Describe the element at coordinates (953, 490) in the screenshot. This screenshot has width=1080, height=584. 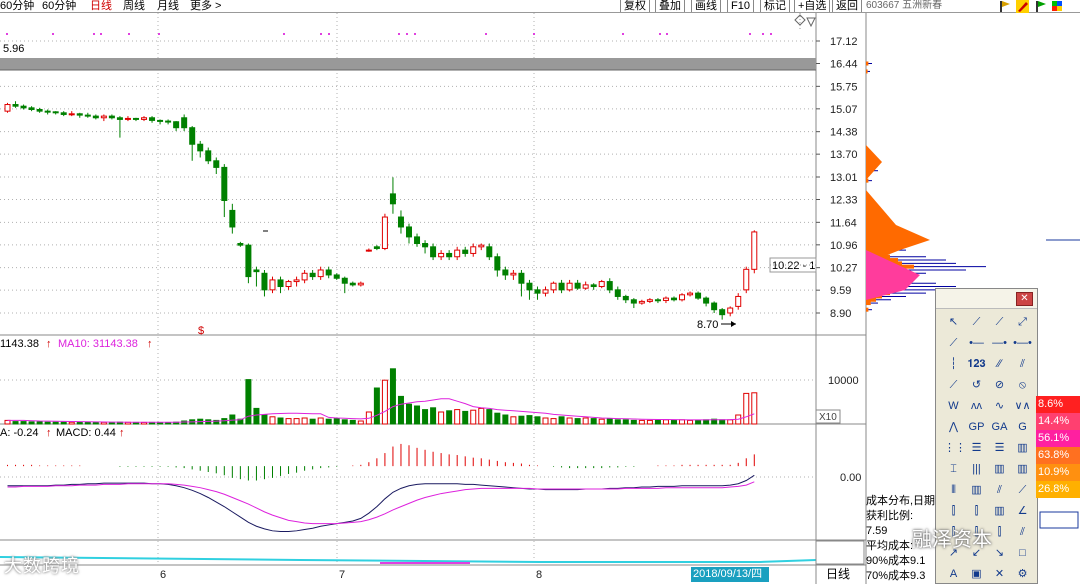
I see `drawing-tool-icon: ⫴` at that location.